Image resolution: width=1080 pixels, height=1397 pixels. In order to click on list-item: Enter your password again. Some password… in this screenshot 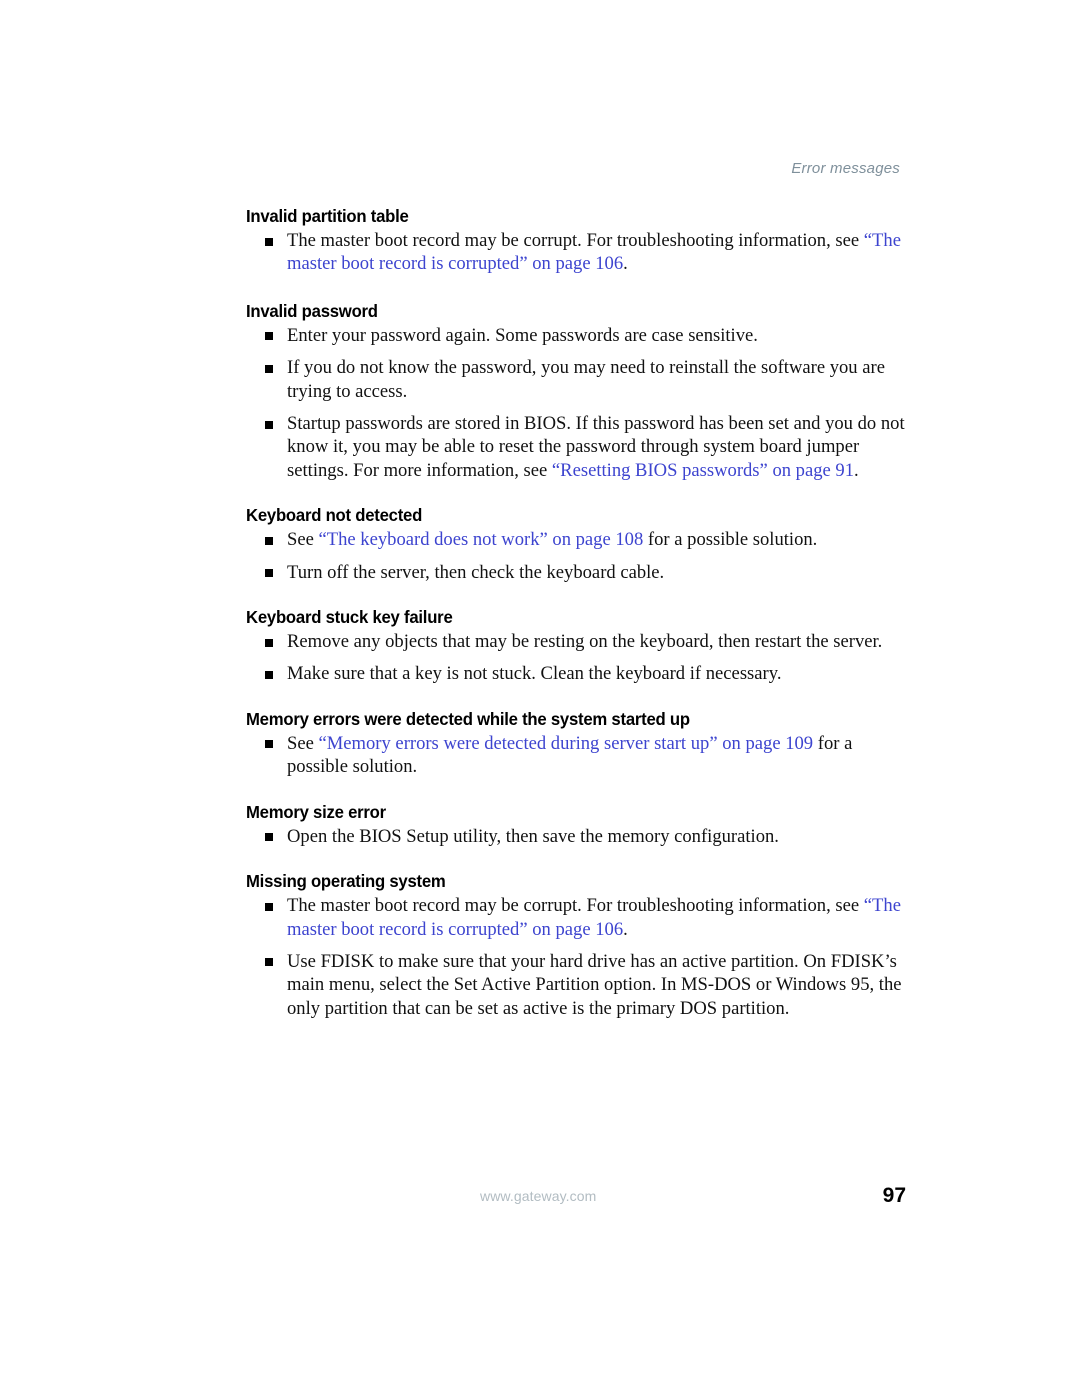, I will do `click(576, 335)`.